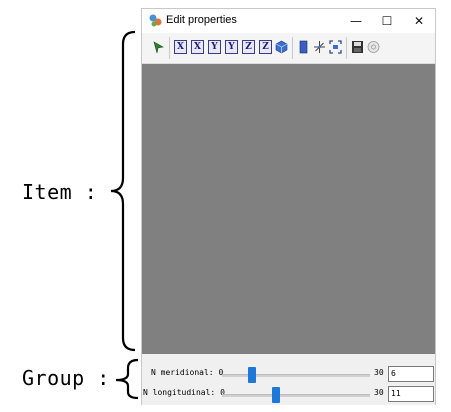 The width and height of the screenshot is (451, 412). What do you see at coordinates (155, 20) in the screenshot?
I see `app-icon` at bounding box center [155, 20].